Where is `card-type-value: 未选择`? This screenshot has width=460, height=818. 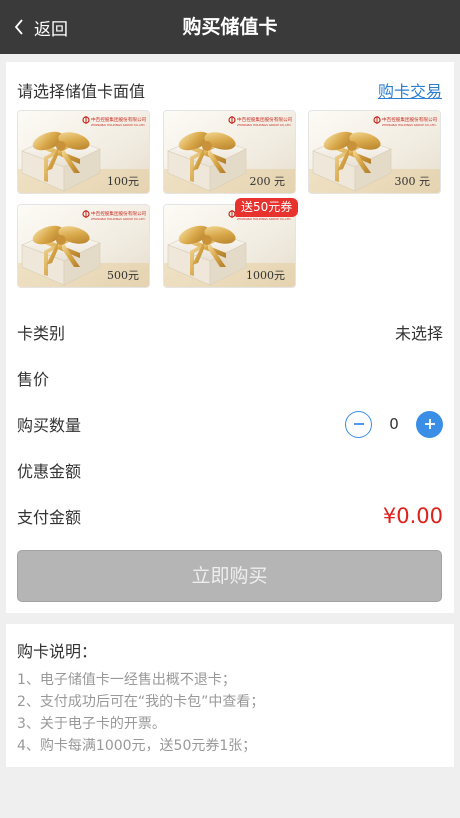 card-type-value: 未选择 is located at coordinates (418, 333).